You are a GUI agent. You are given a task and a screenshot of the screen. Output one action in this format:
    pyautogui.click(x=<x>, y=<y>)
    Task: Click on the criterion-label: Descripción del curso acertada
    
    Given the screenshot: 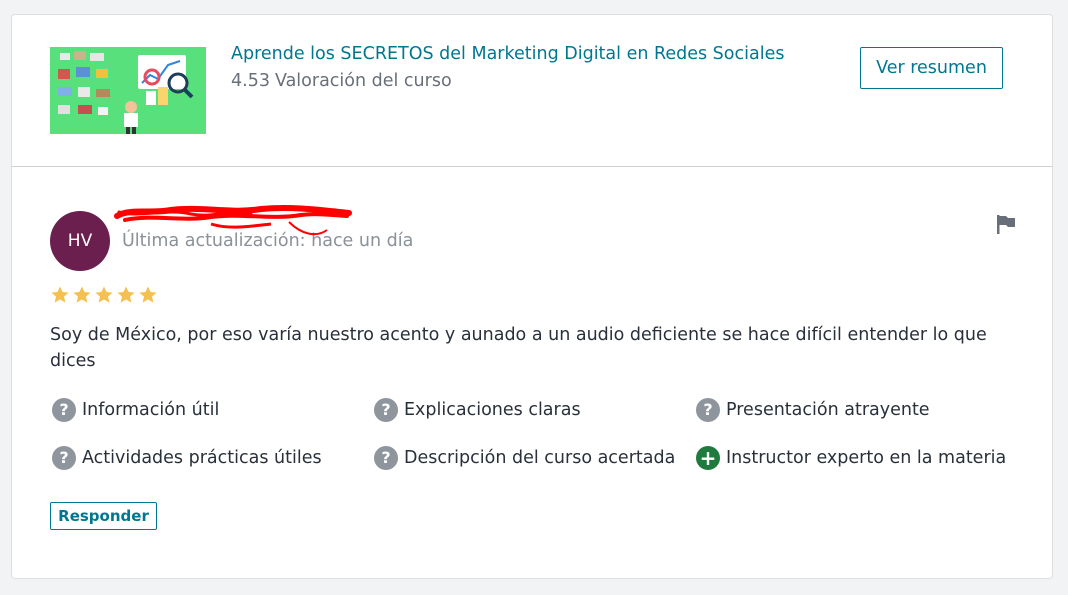 What is the action you would take?
    pyautogui.click(x=540, y=457)
    